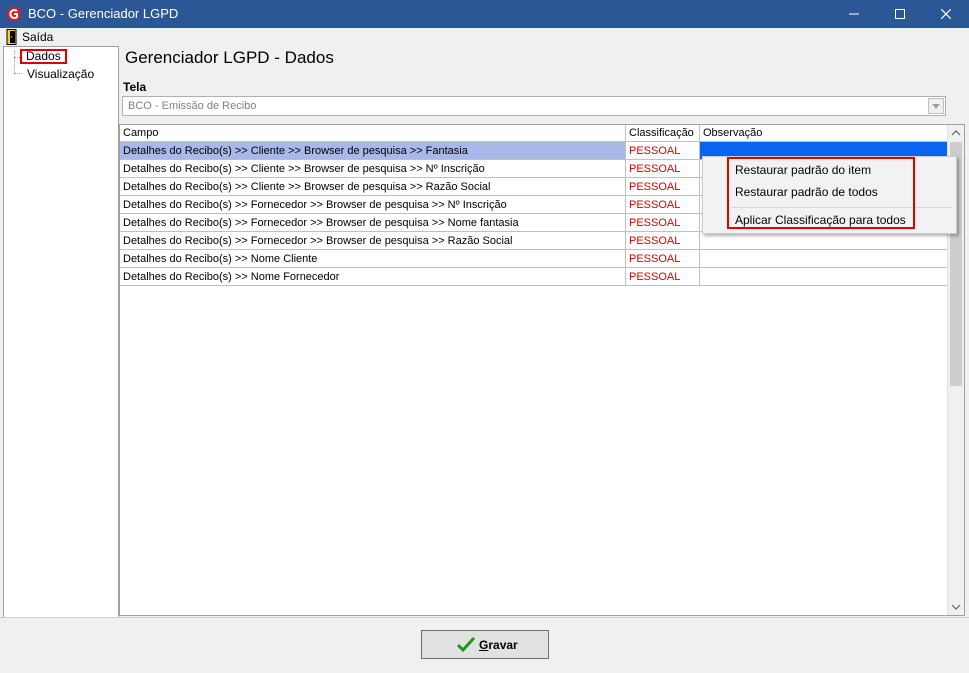 Image resolution: width=969 pixels, height=673 pixels. Describe the element at coordinates (229, 57) in the screenshot. I see `page-title: Gerenciador LGPD - Dados` at that location.